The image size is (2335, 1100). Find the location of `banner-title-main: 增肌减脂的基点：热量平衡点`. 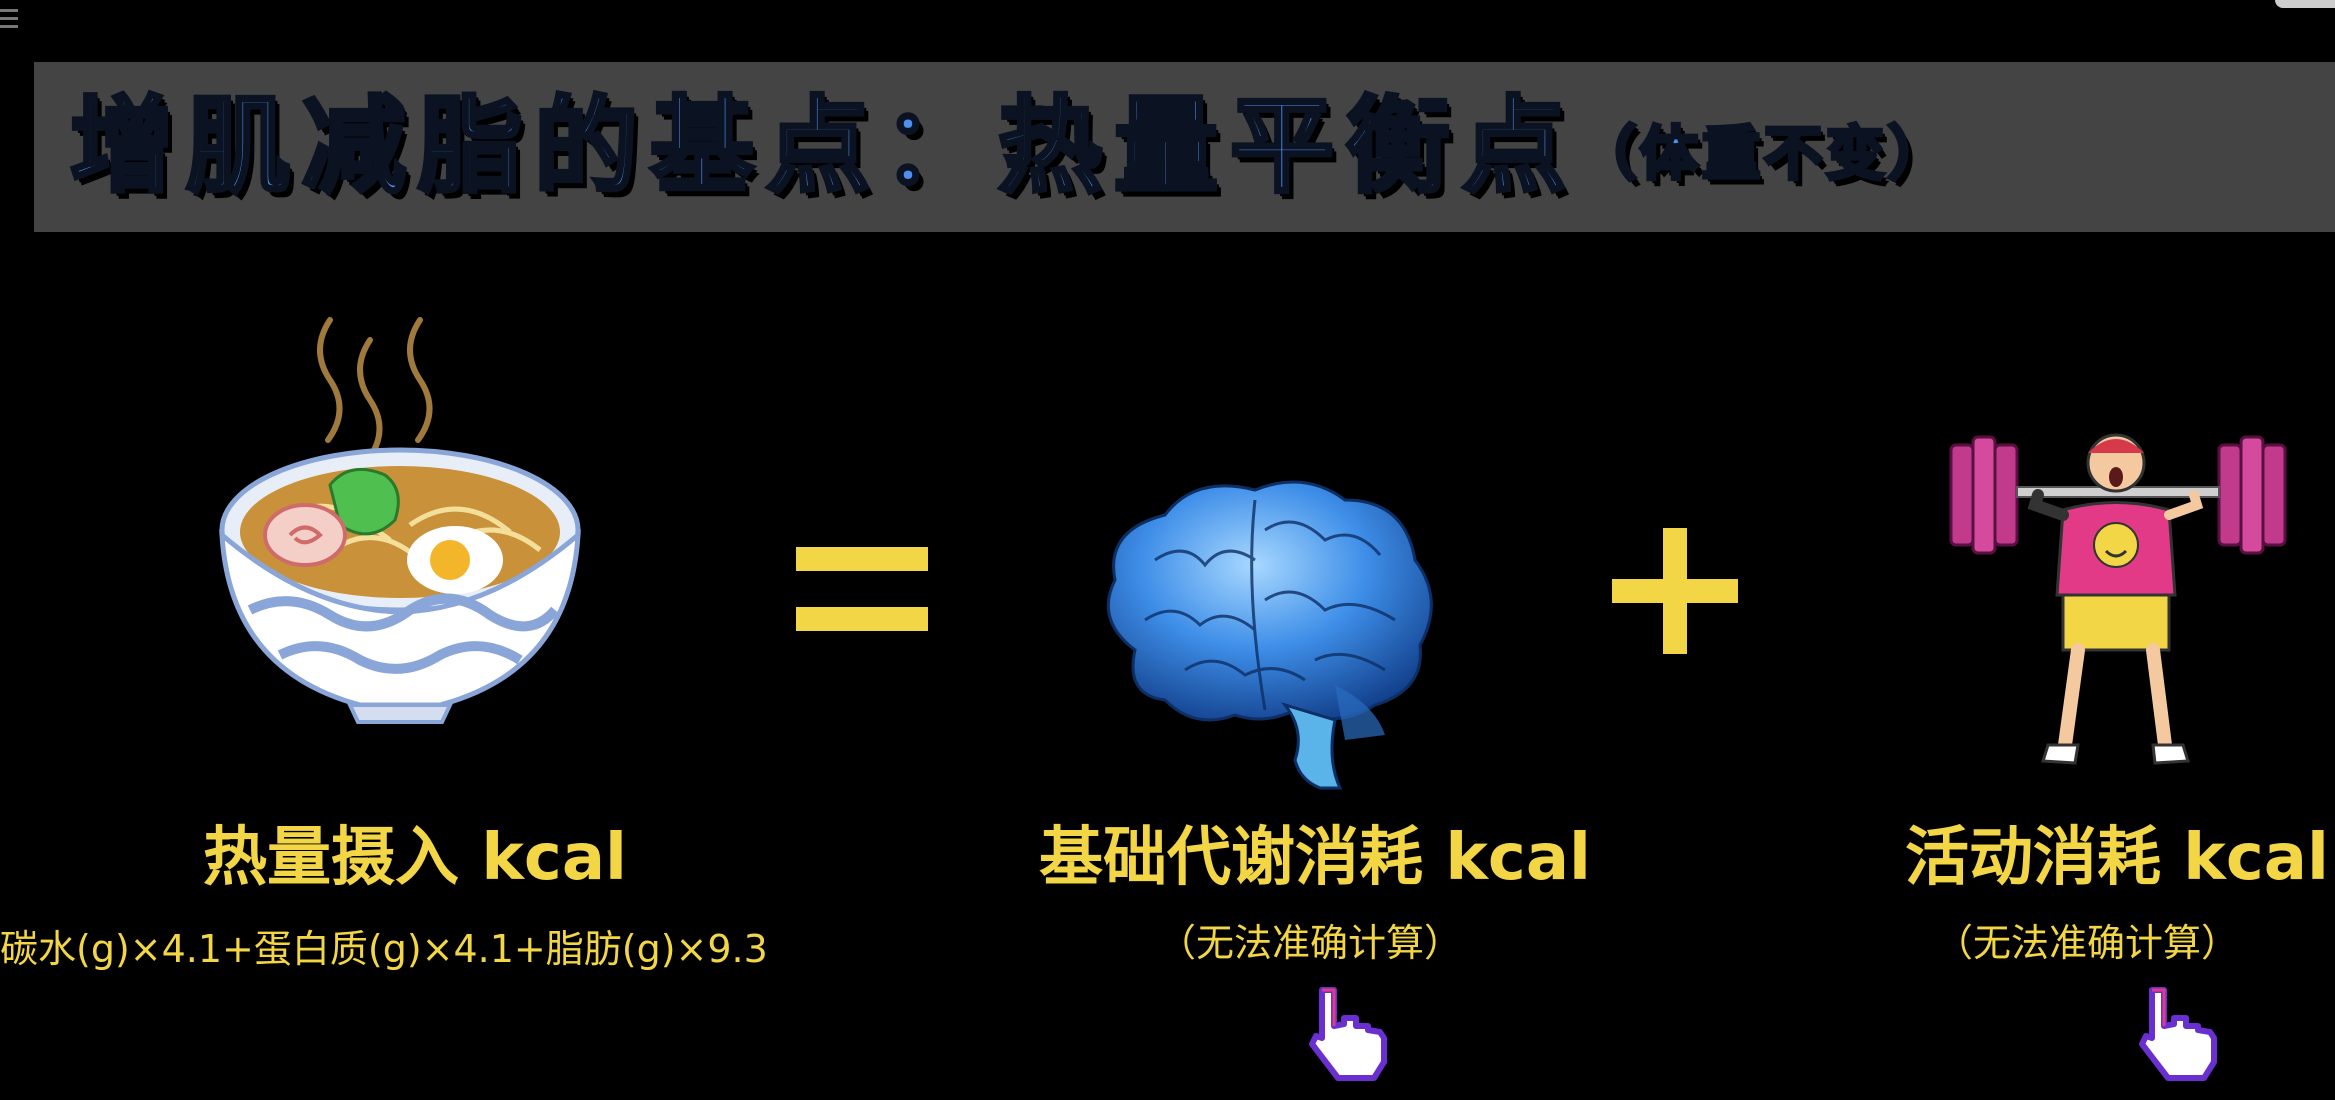

banner-title-main: 增肌减脂的基点：热量平衡点 is located at coordinates (823, 146).